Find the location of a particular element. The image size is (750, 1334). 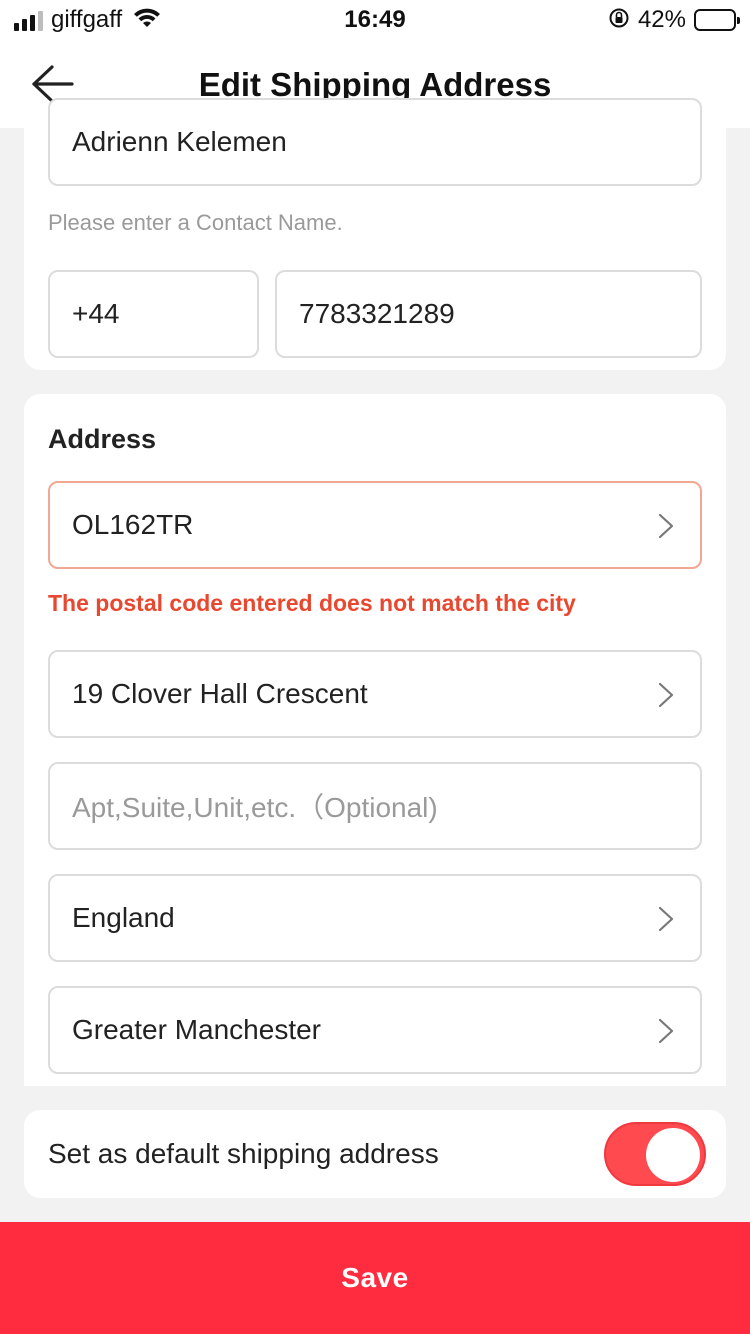

street-value: 19 Clover Hall Crescent is located at coordinates (220, 693).